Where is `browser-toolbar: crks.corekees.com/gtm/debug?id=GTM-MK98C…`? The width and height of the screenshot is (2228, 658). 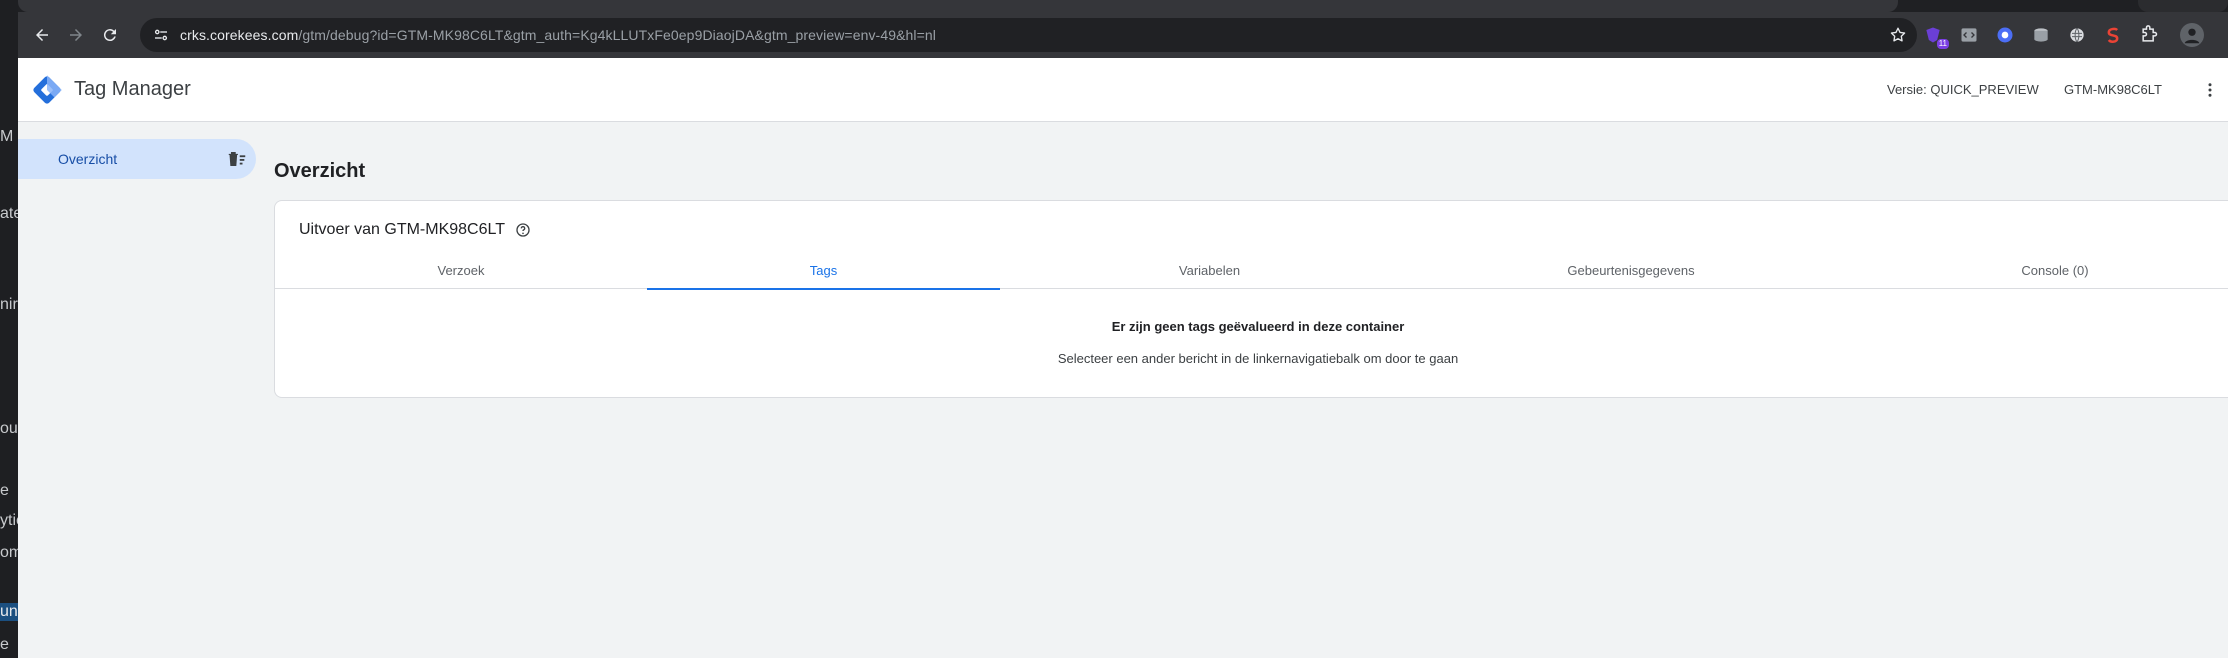 browser-toolbar: crks.corekees.com/gtm/debug?id=GTM-MK98C… is located at coordinates (1123, 35).